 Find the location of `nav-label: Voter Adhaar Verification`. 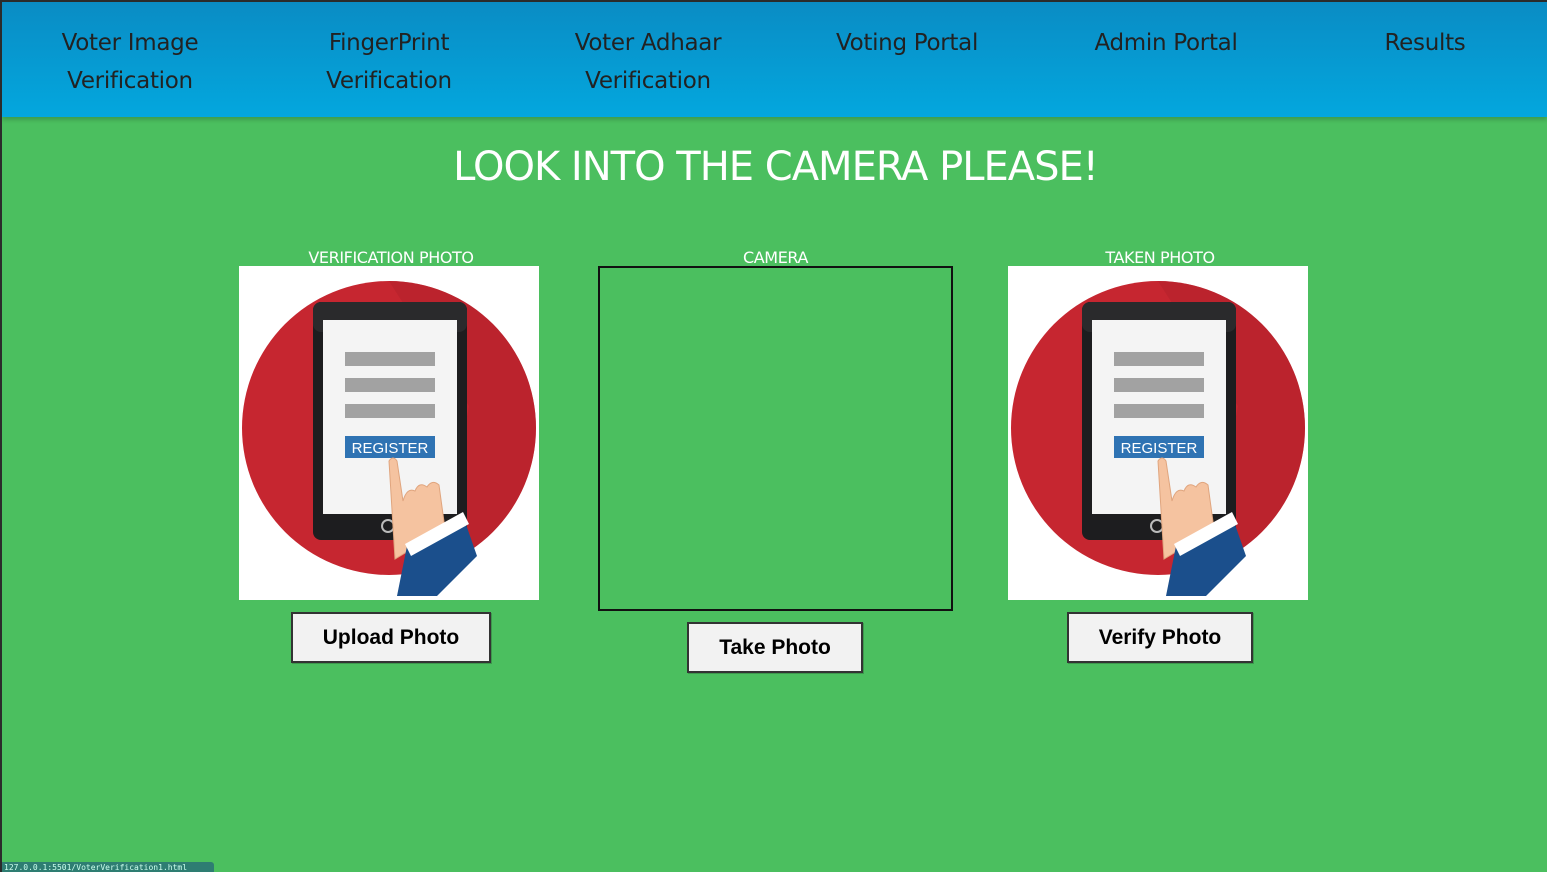

nav-label: Voter Adhaar Verification is located at coordinates (648, 62).